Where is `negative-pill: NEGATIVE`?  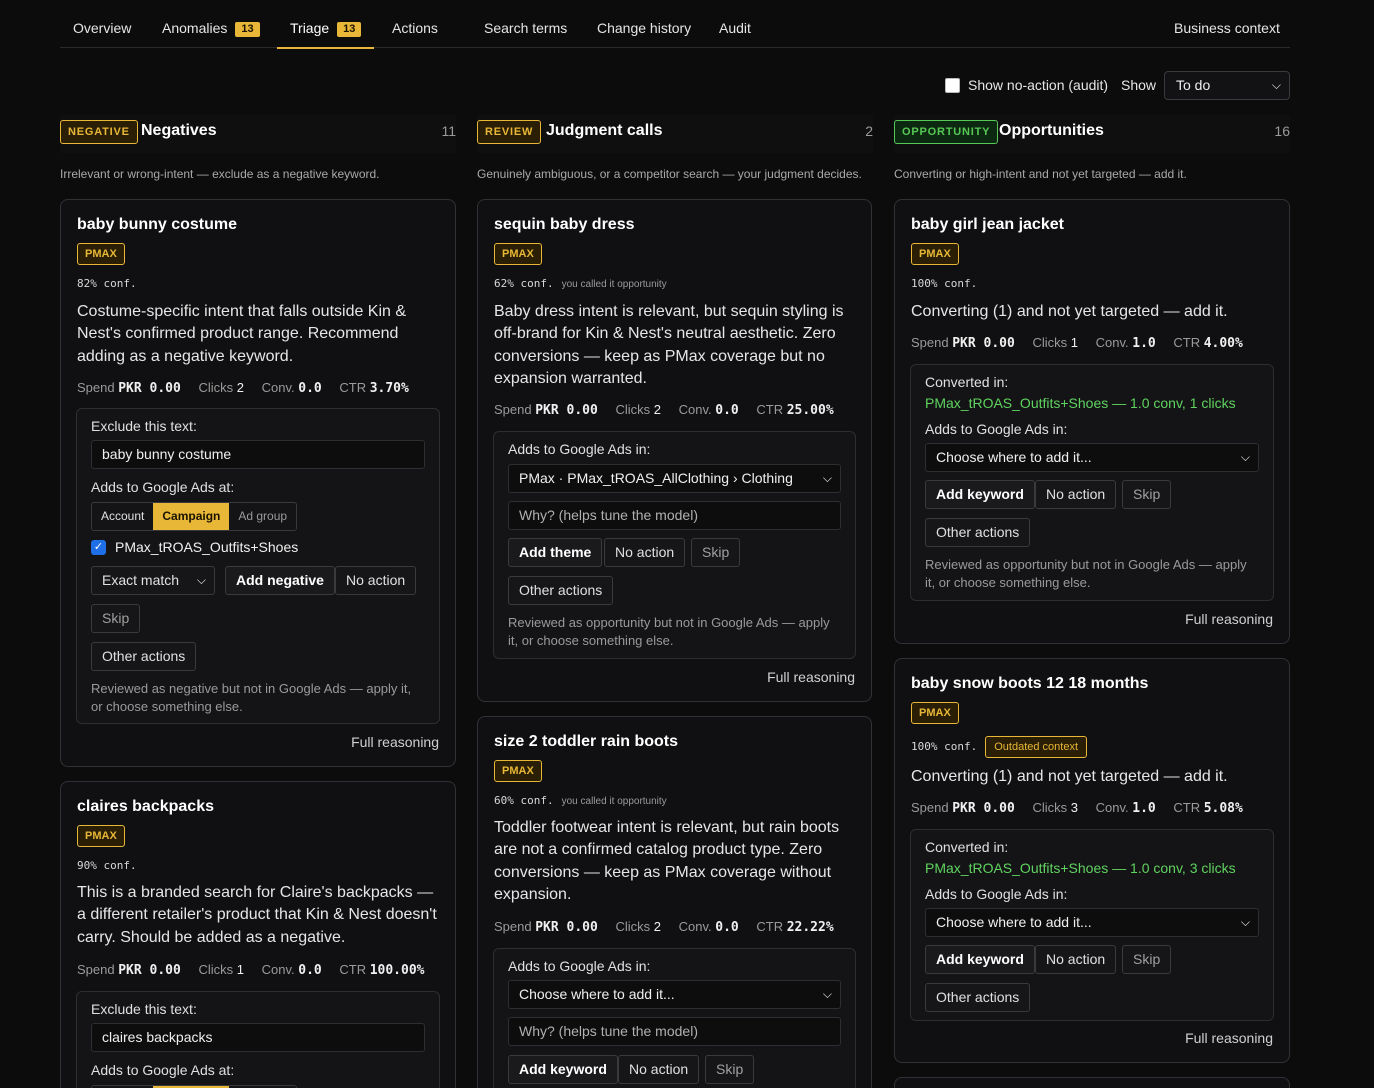 negative-pill: NEGATIVE is located at coordinates (99, 132).